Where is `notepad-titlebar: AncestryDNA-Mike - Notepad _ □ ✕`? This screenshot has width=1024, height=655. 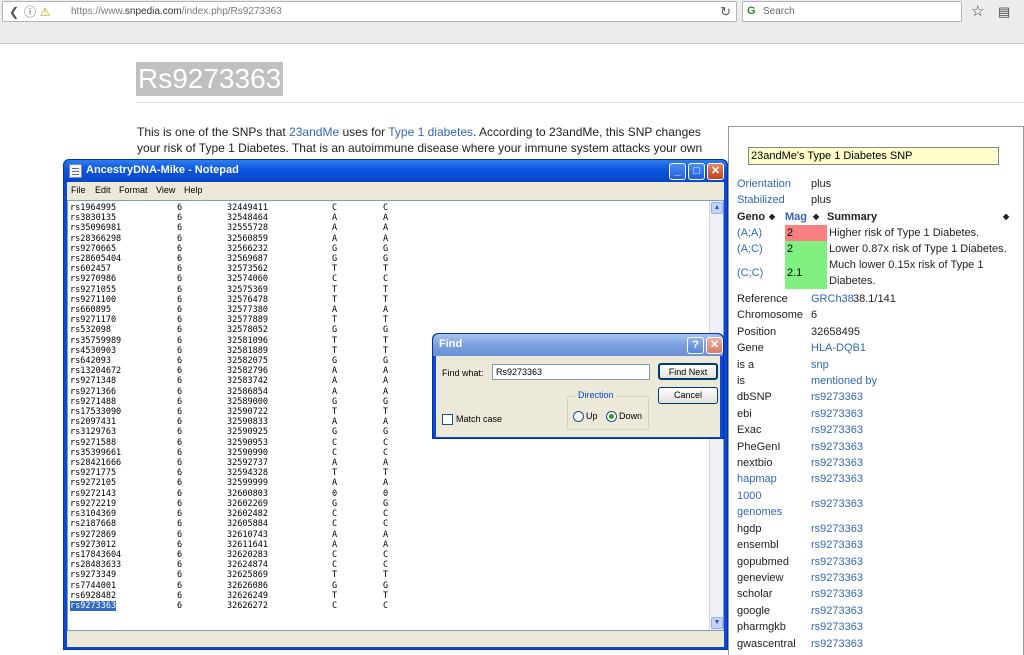
notepad-titlebar: AncestryDNA-Mike - Notepad _ □ ✕ is located at coordinates (395, 171).